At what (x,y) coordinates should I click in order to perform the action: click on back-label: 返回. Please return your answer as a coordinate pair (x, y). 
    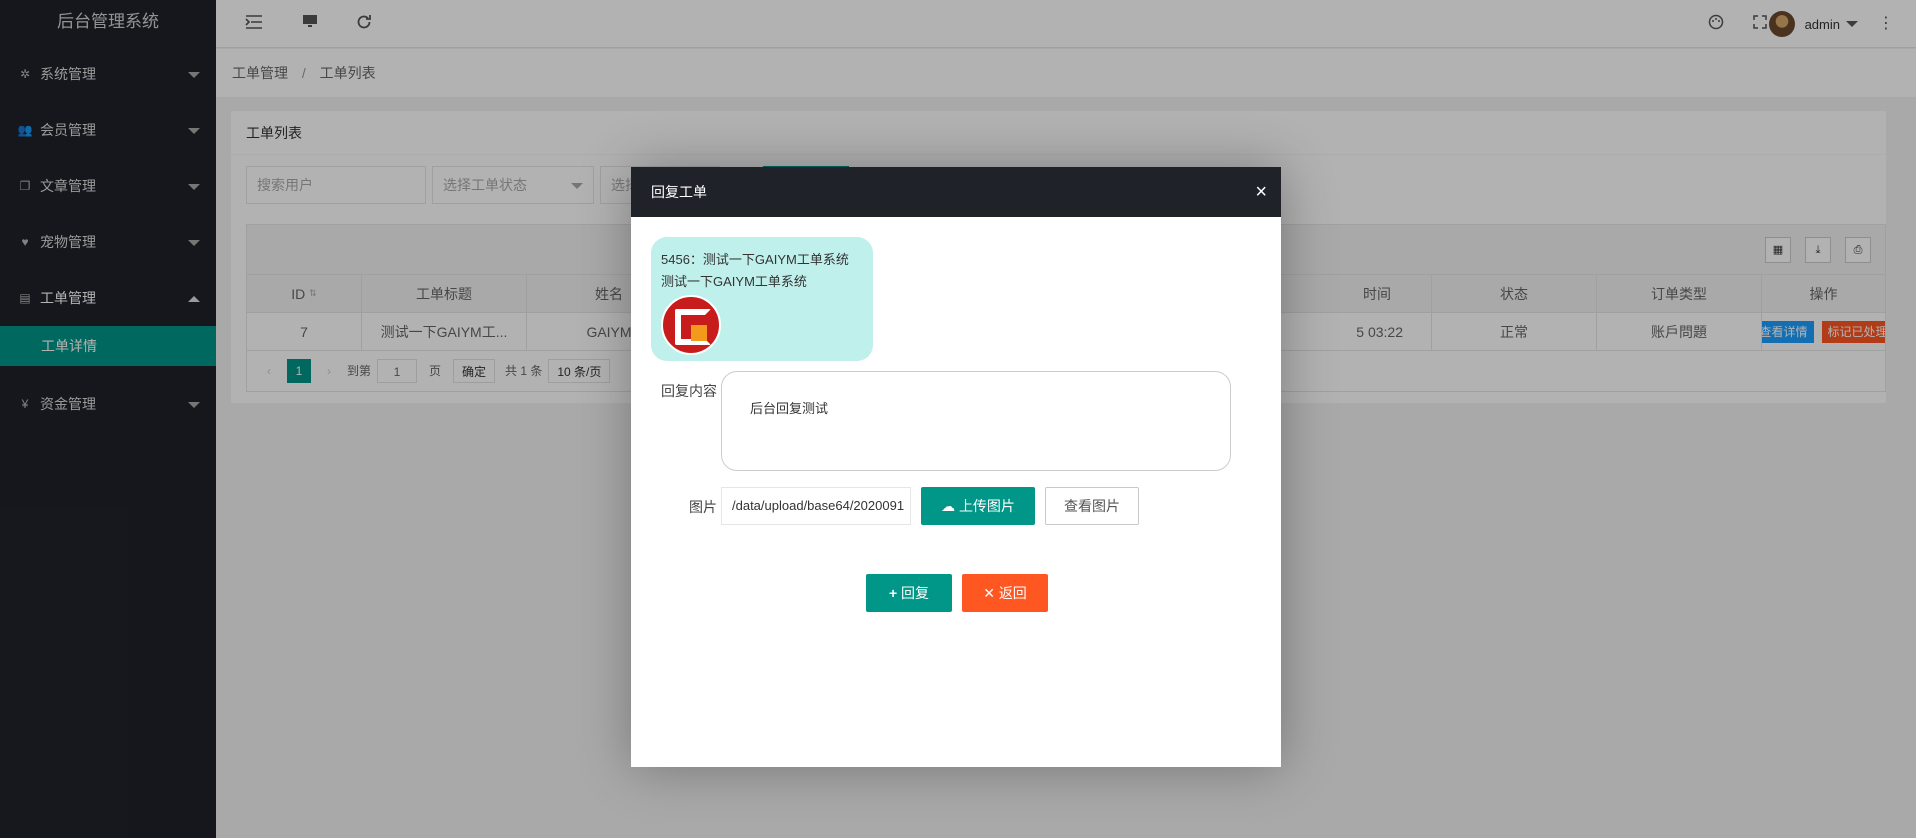
    Looking at the image, I should click on (1012, 593).